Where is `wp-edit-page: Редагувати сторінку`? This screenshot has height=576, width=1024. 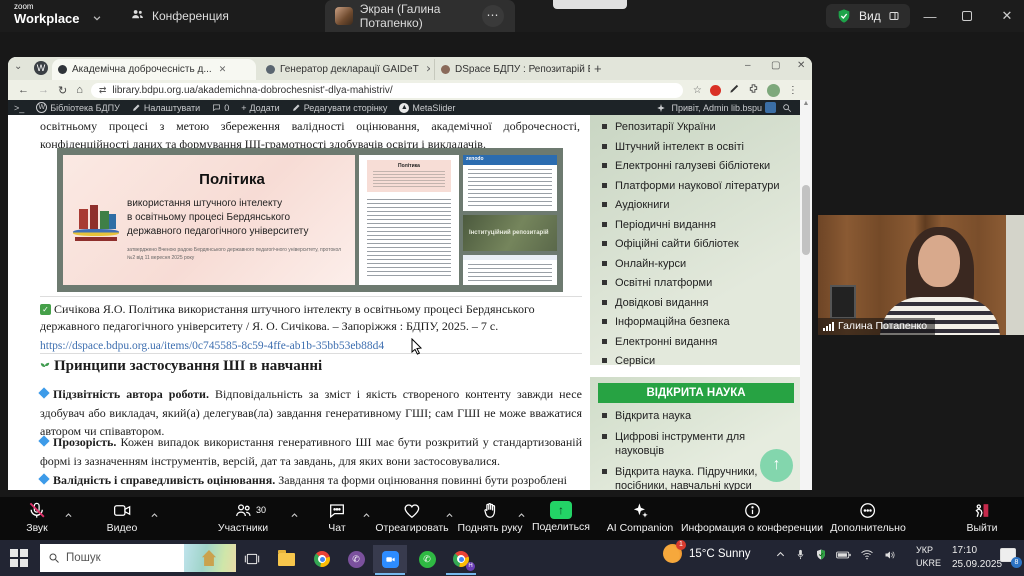
wp-edit-page: Редагувати сторінку is located at coordinates (339, 108).